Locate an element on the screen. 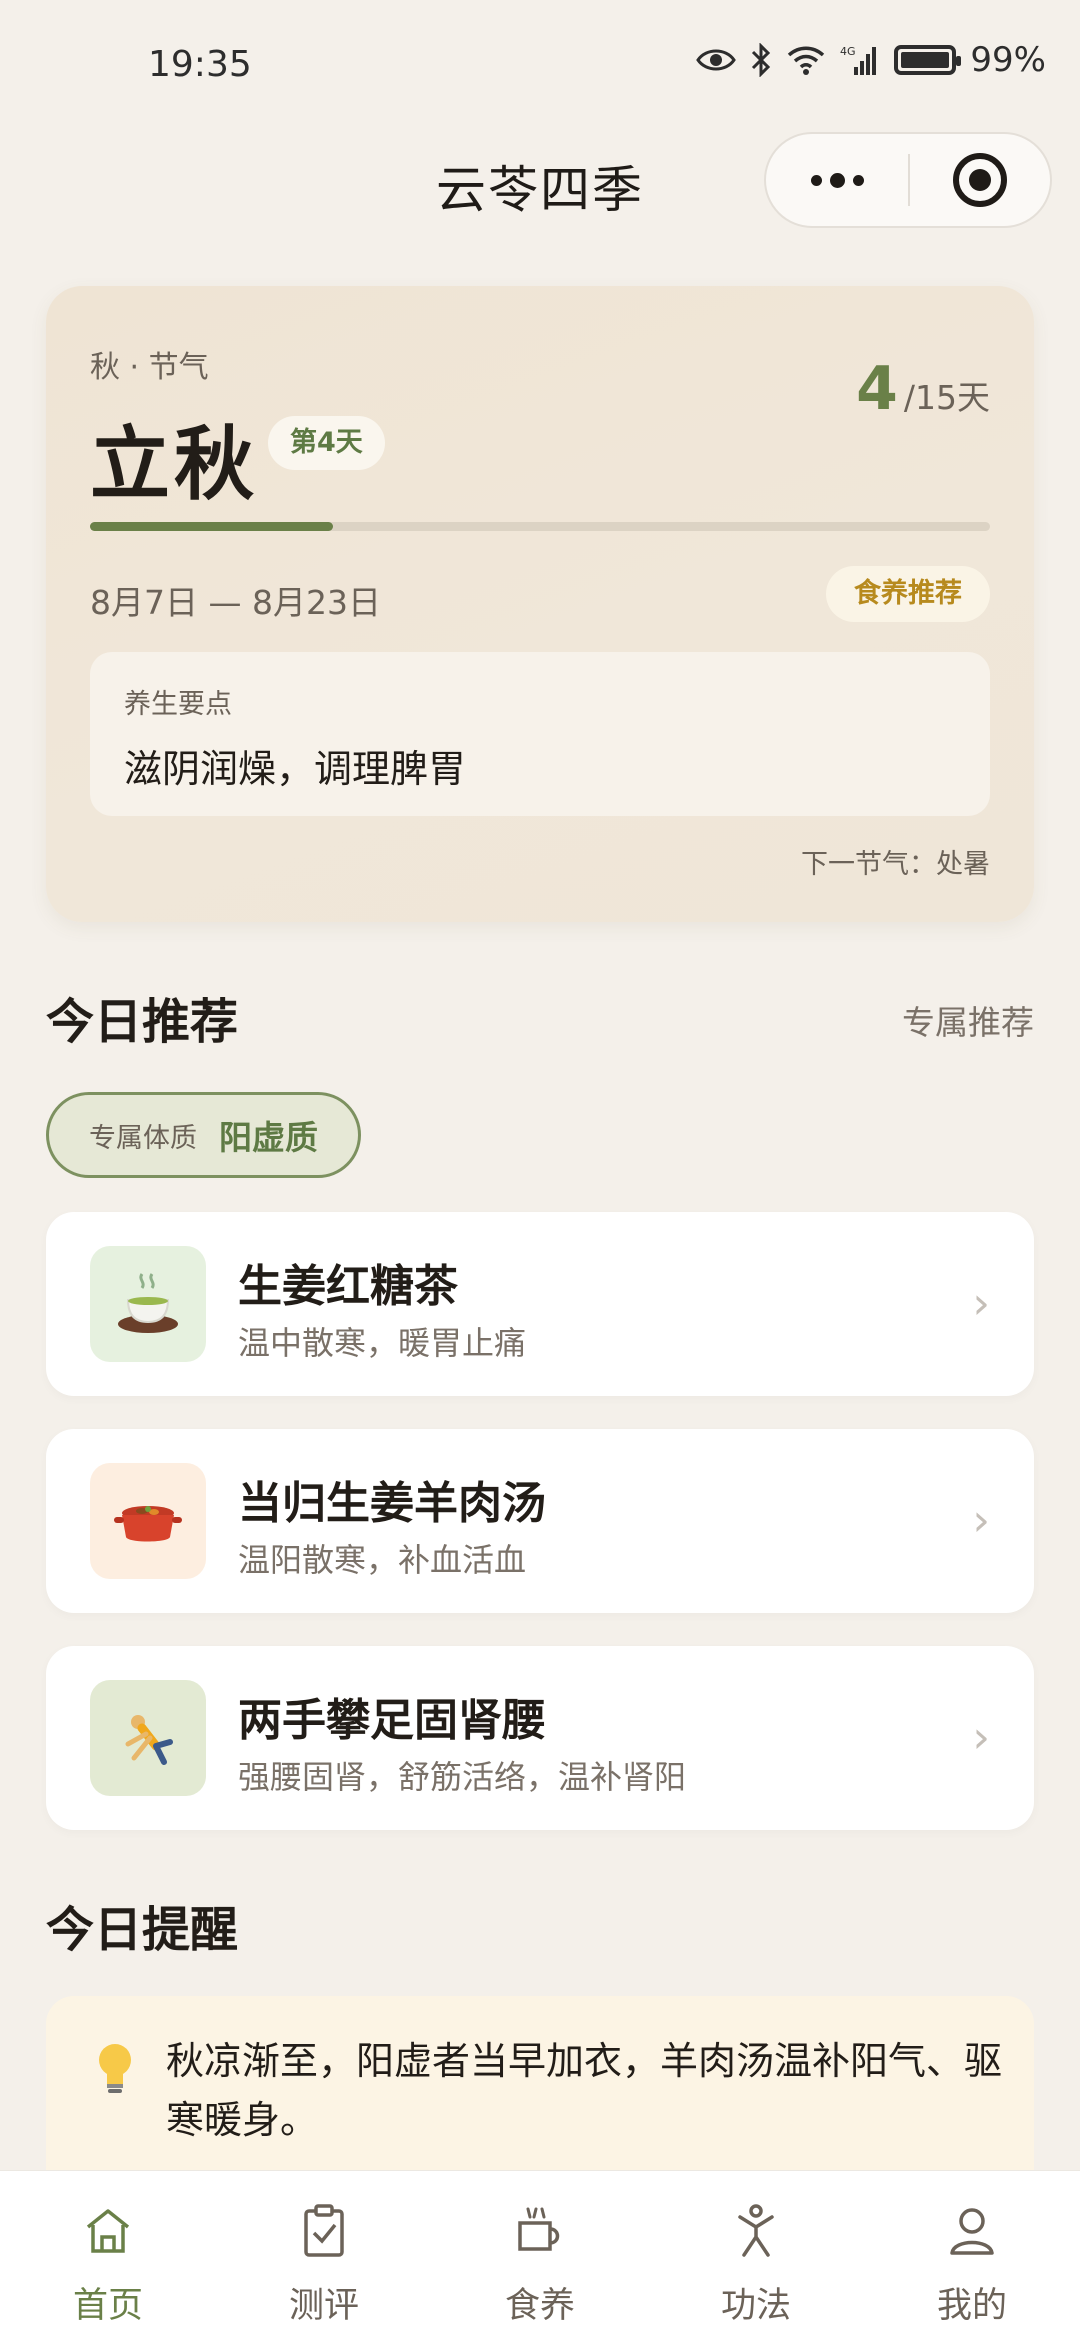  tab-label: 测评 is located at coordinates (323, 2306).